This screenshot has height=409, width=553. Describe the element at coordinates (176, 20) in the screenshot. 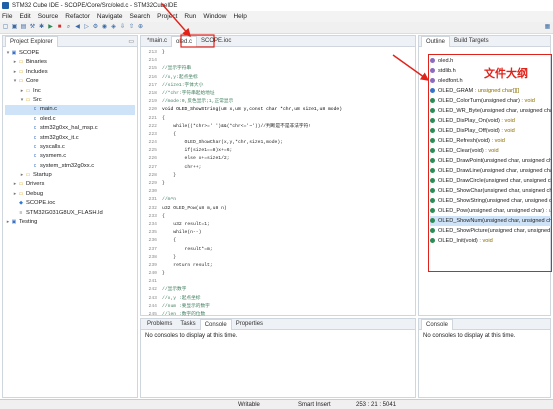

I see `arrow-to-editor-tab` at that location.